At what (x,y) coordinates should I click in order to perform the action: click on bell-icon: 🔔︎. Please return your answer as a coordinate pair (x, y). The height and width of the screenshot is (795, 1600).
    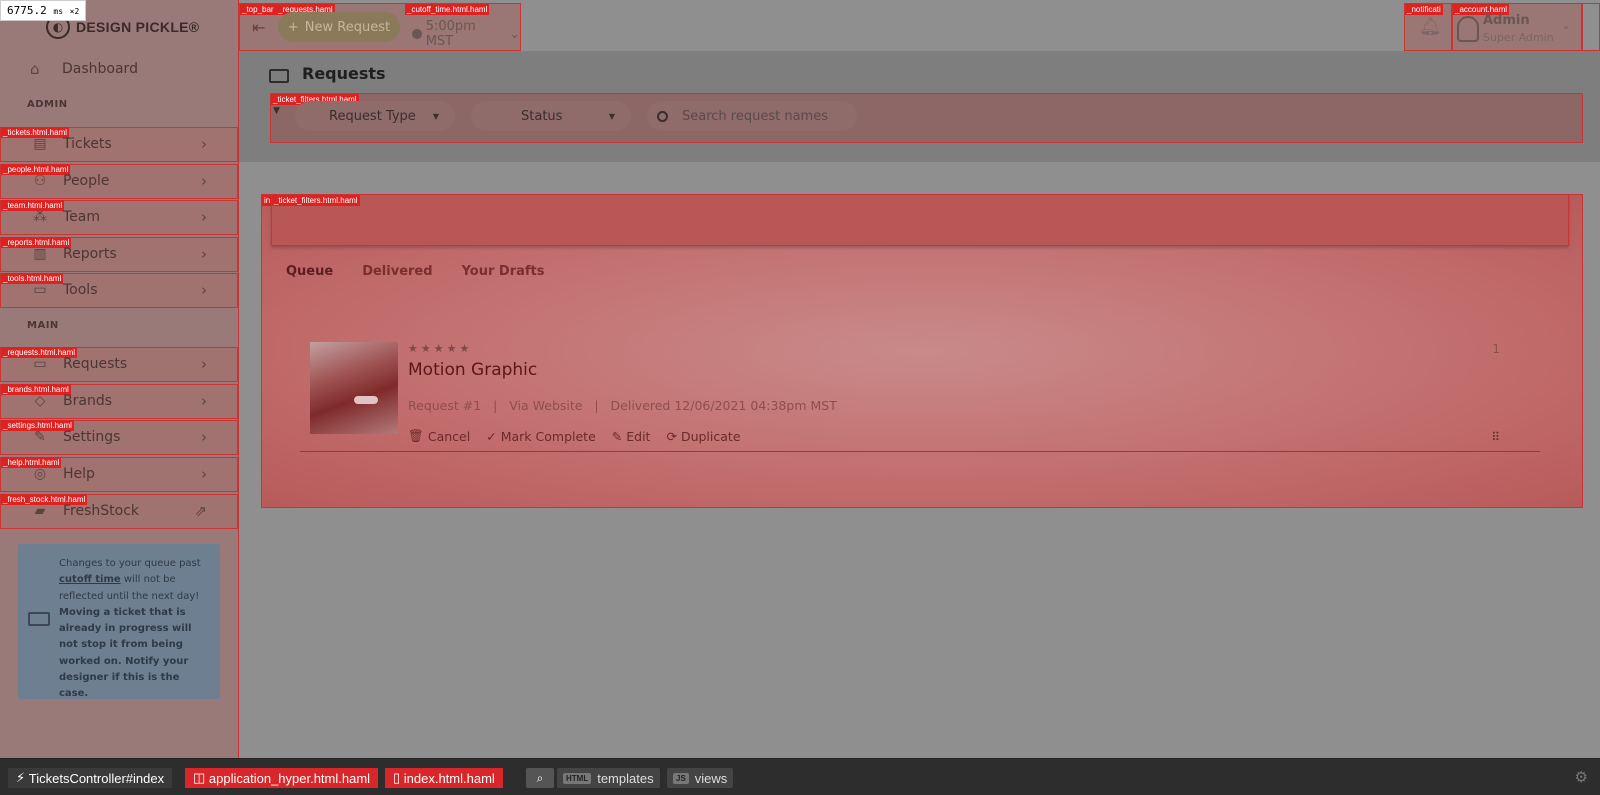
    Looking at the image, I should click on (1430, 26).